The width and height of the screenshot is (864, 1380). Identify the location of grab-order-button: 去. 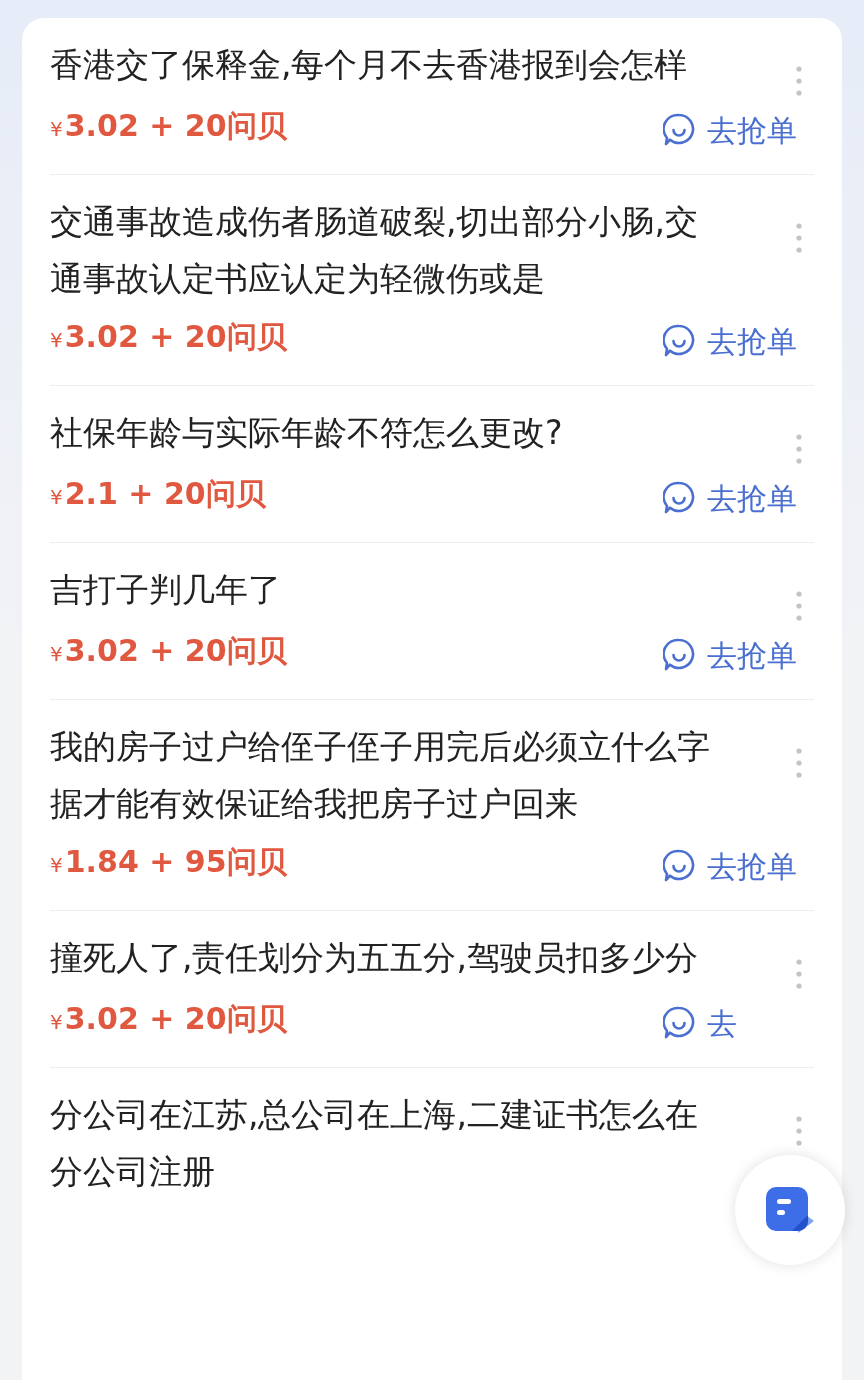
(734, 1023).